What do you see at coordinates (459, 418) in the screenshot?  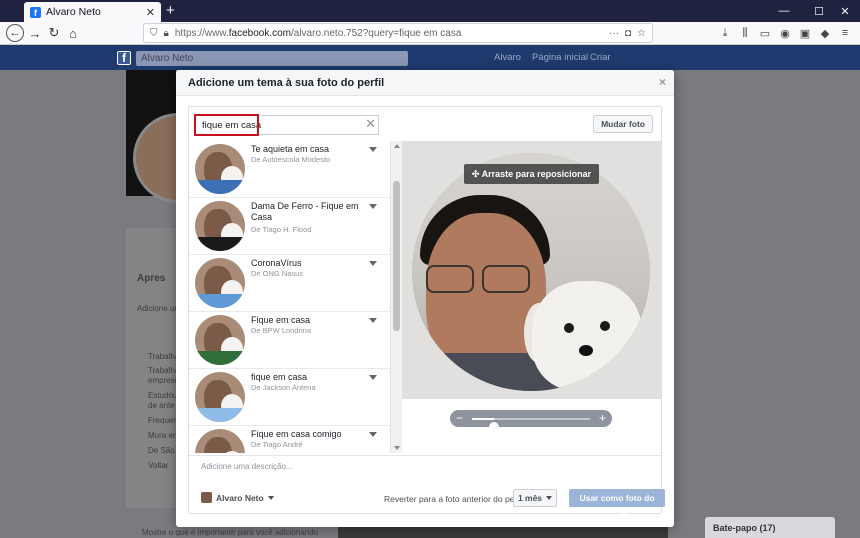 I see `zoom-out-icon: −` at bounding box center [459, 418].